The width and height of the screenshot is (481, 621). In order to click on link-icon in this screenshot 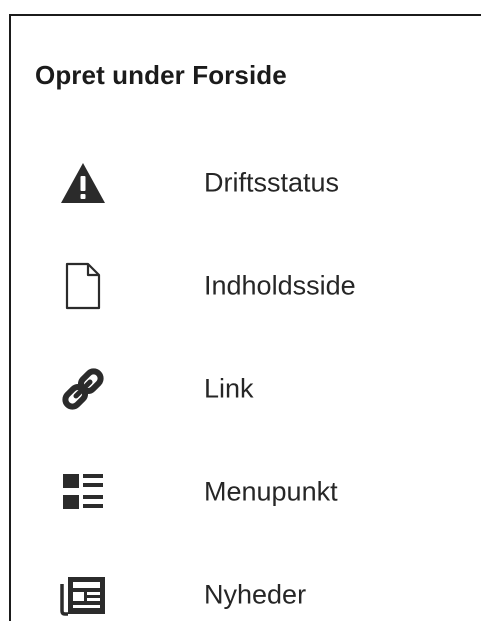, I will do `click(83, 389)`.